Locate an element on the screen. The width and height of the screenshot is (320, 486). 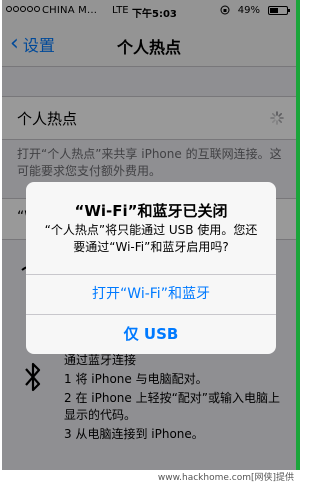
watermark: www.hackhome.com[网侠]提供 is located at coordinates (150, 478).